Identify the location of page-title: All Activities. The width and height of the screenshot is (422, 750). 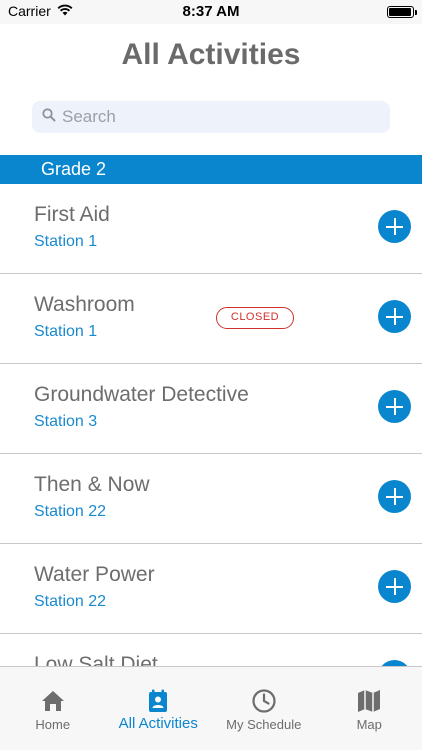
(211, 54).